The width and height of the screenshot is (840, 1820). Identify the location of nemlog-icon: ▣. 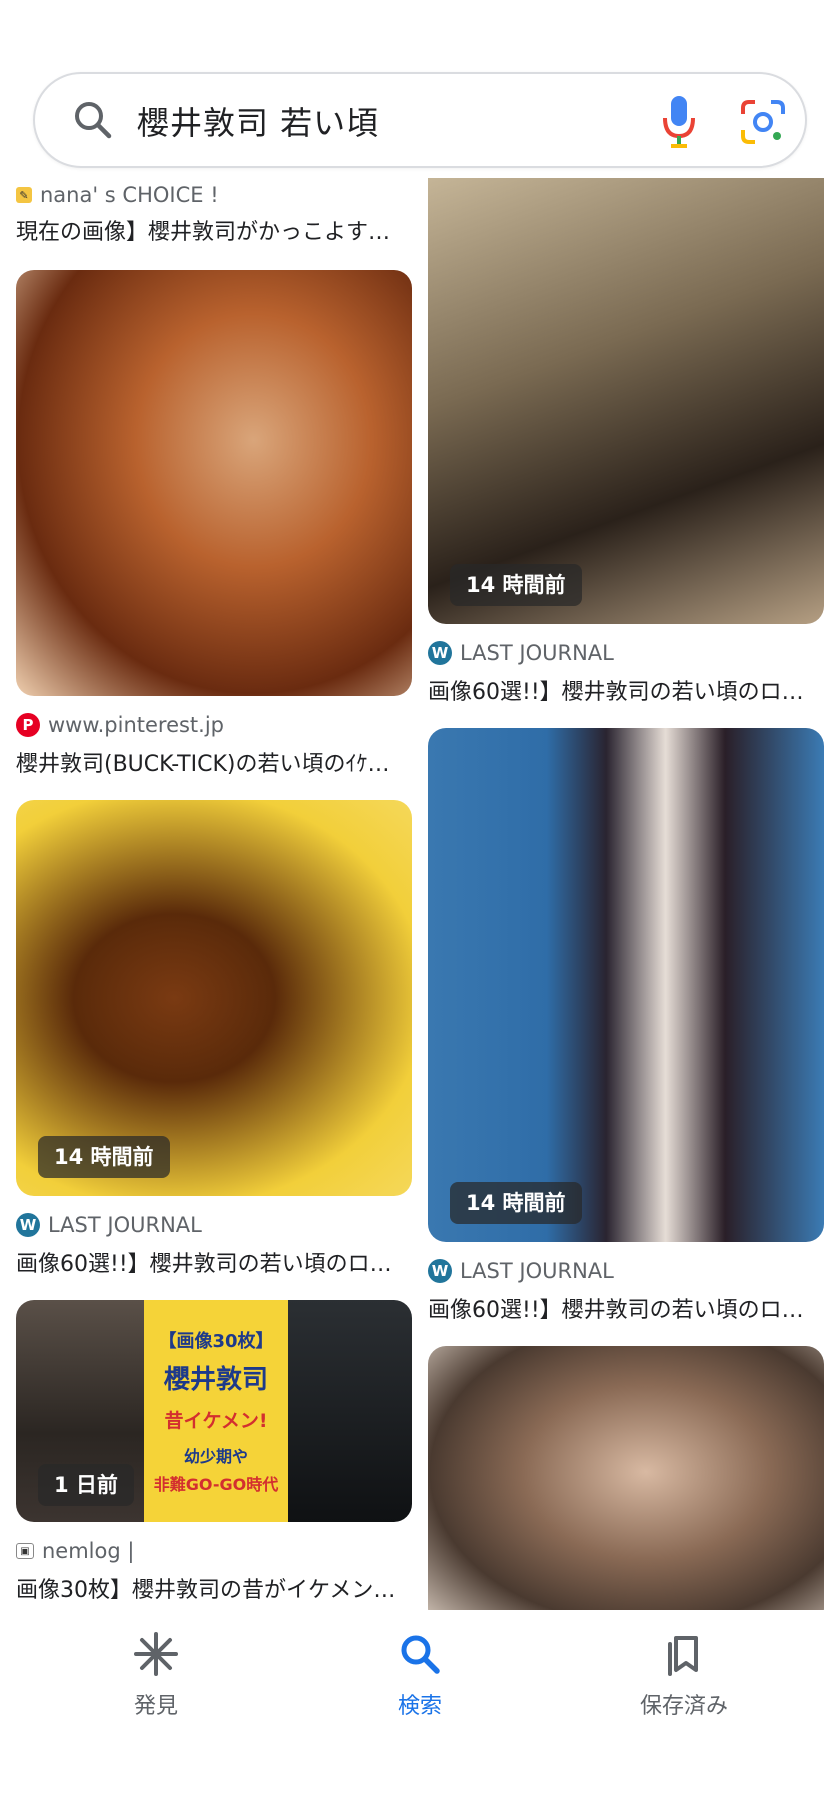
(25, 1551).